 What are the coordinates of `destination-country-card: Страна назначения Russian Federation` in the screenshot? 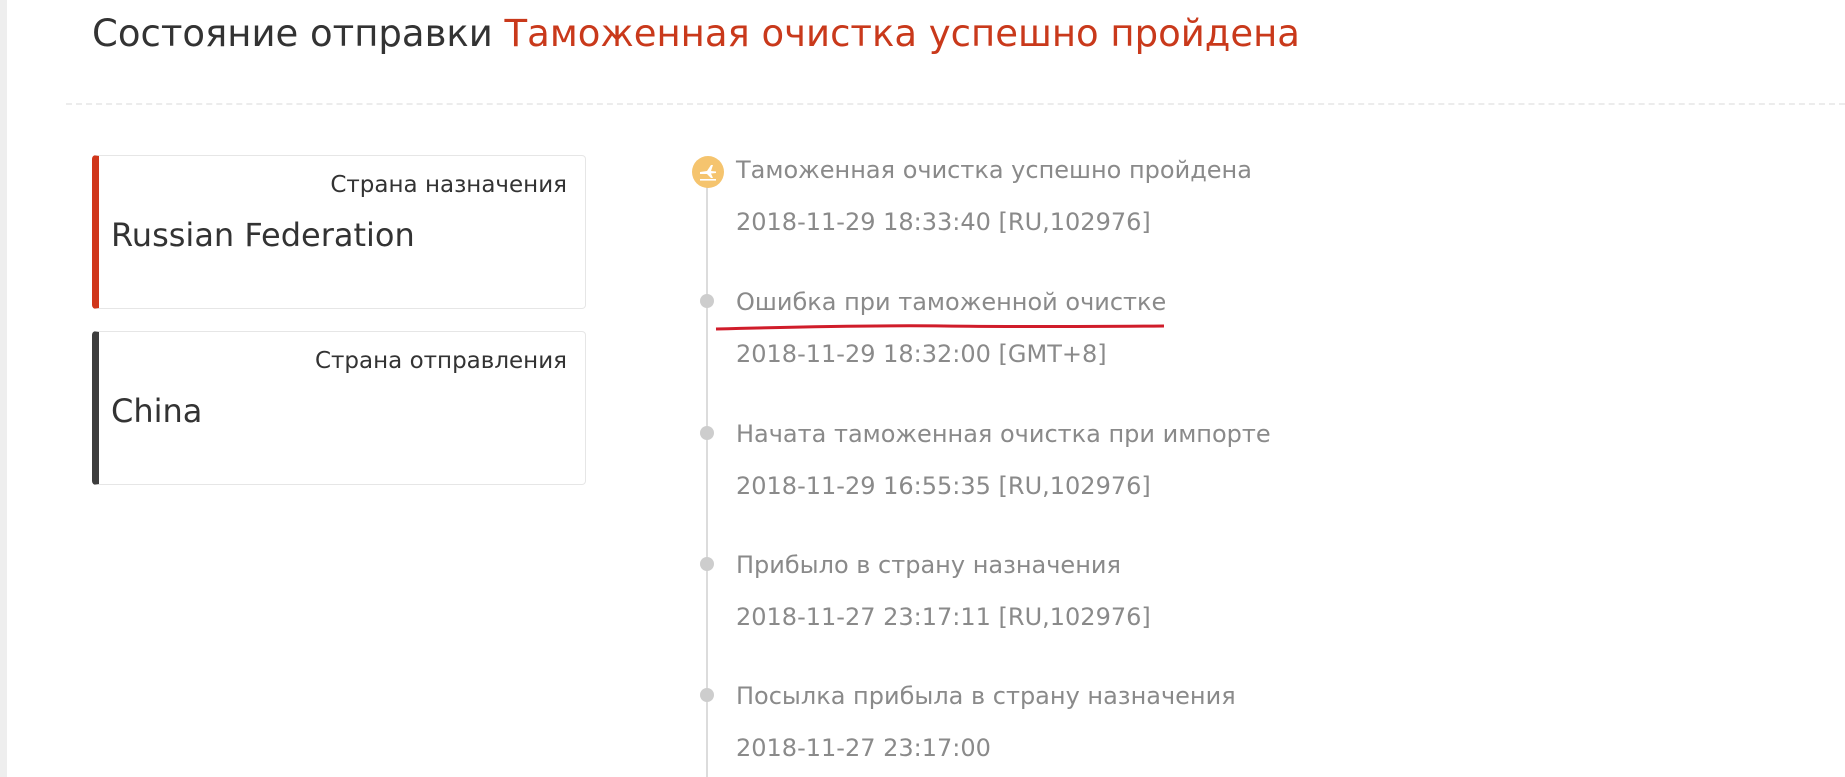 It's located at (339, 232).